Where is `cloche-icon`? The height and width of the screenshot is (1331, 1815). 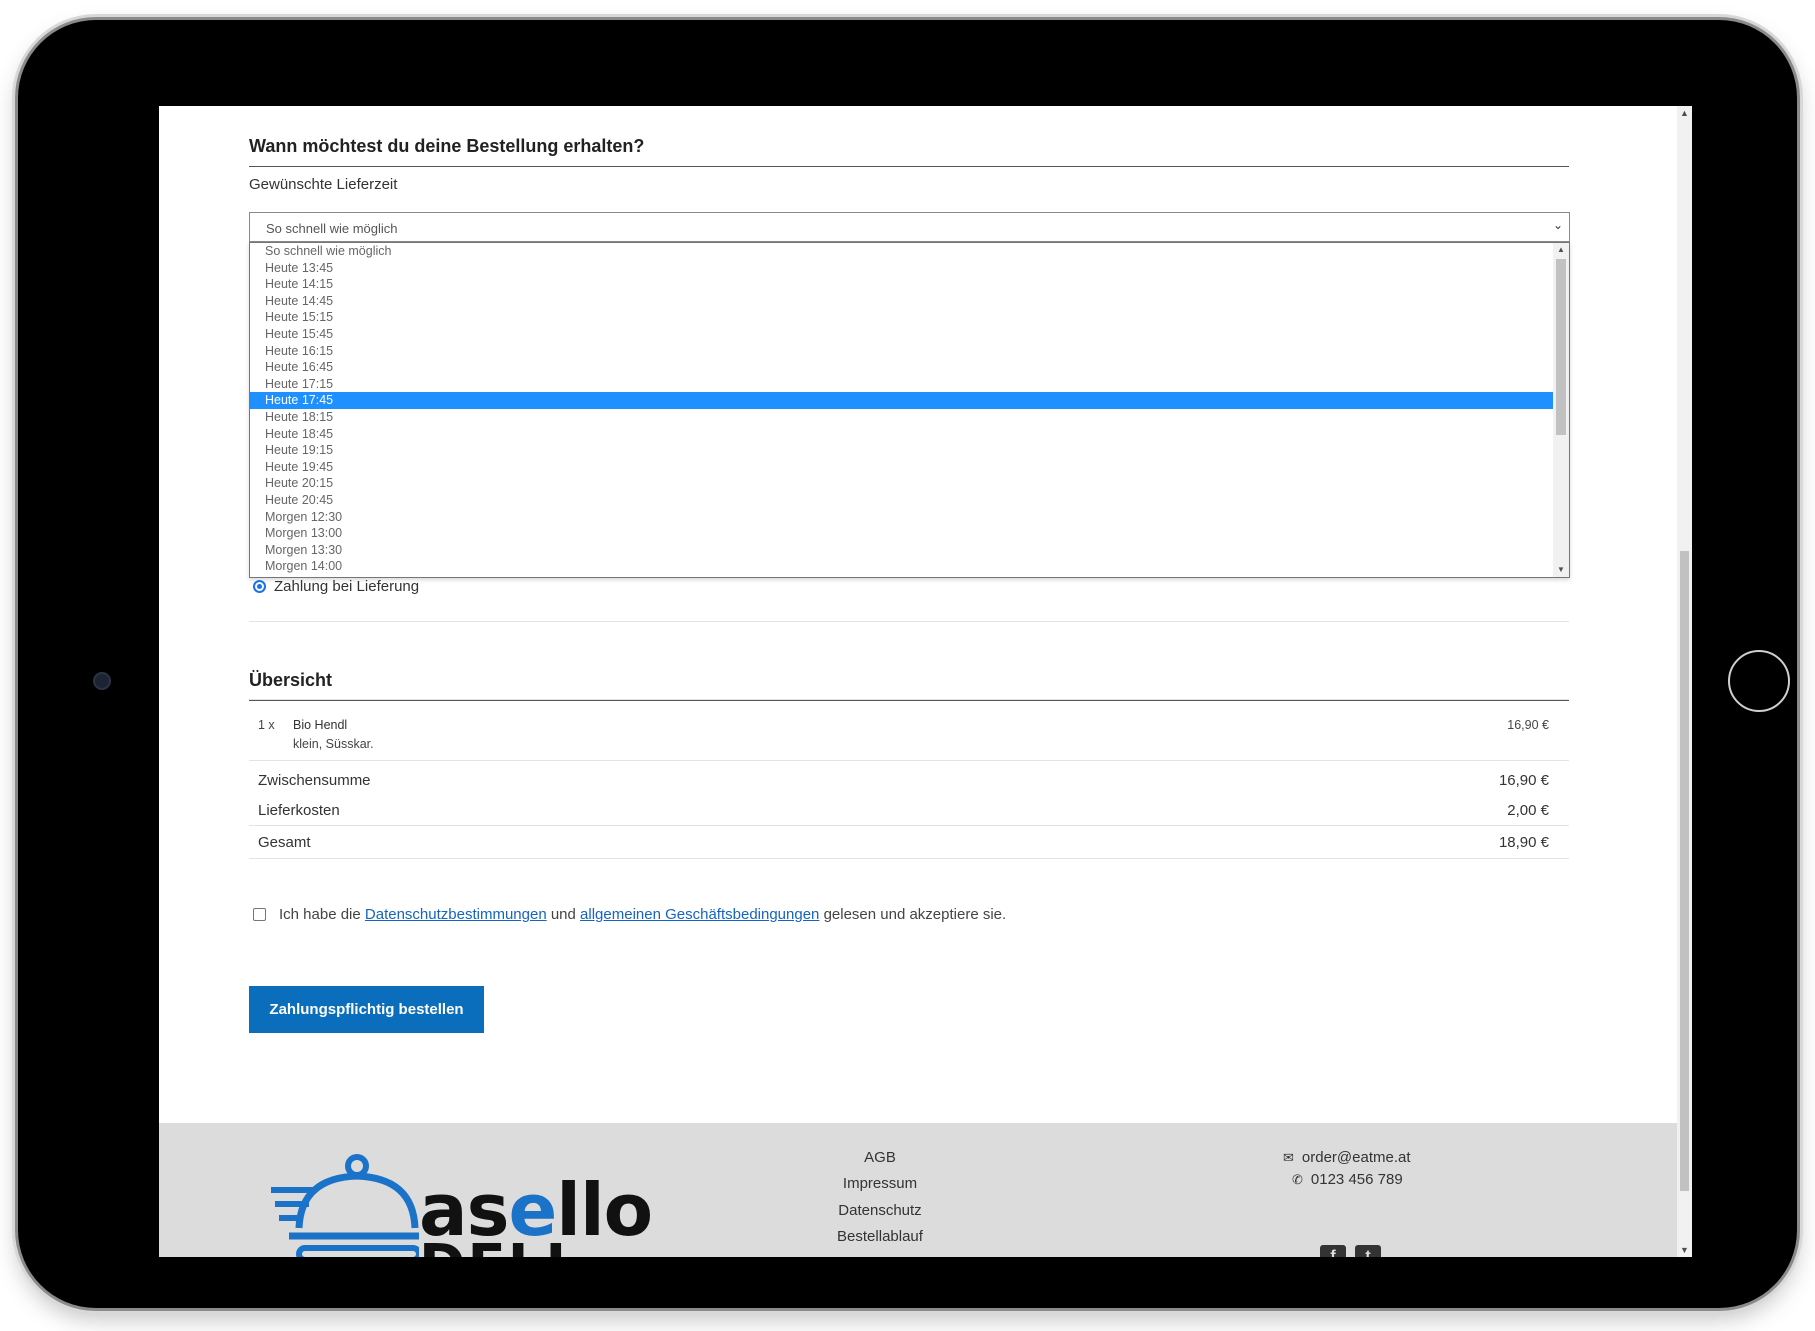
cloche-icon is located at coordinates (346, 1205).